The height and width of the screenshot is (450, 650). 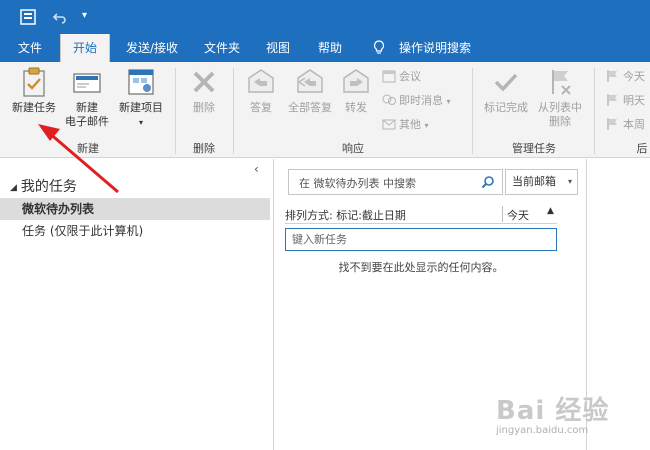 What do you see at coordinates (506, 82) in the screenshot?
I see `checkmark-icon` at bounding box center [506, 82].